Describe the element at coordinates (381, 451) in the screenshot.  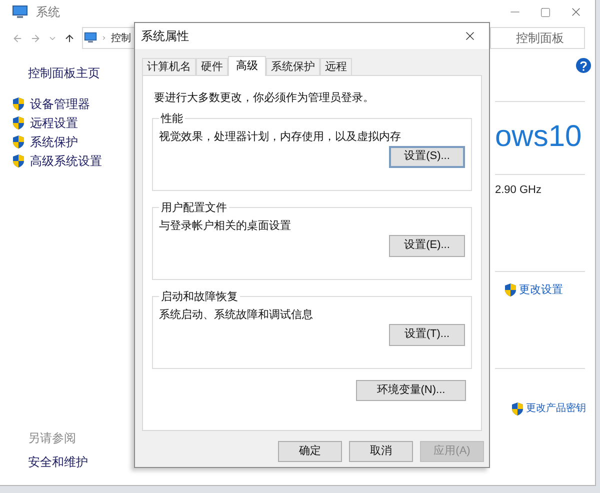
I see `dialog-button: 取消` at that location.